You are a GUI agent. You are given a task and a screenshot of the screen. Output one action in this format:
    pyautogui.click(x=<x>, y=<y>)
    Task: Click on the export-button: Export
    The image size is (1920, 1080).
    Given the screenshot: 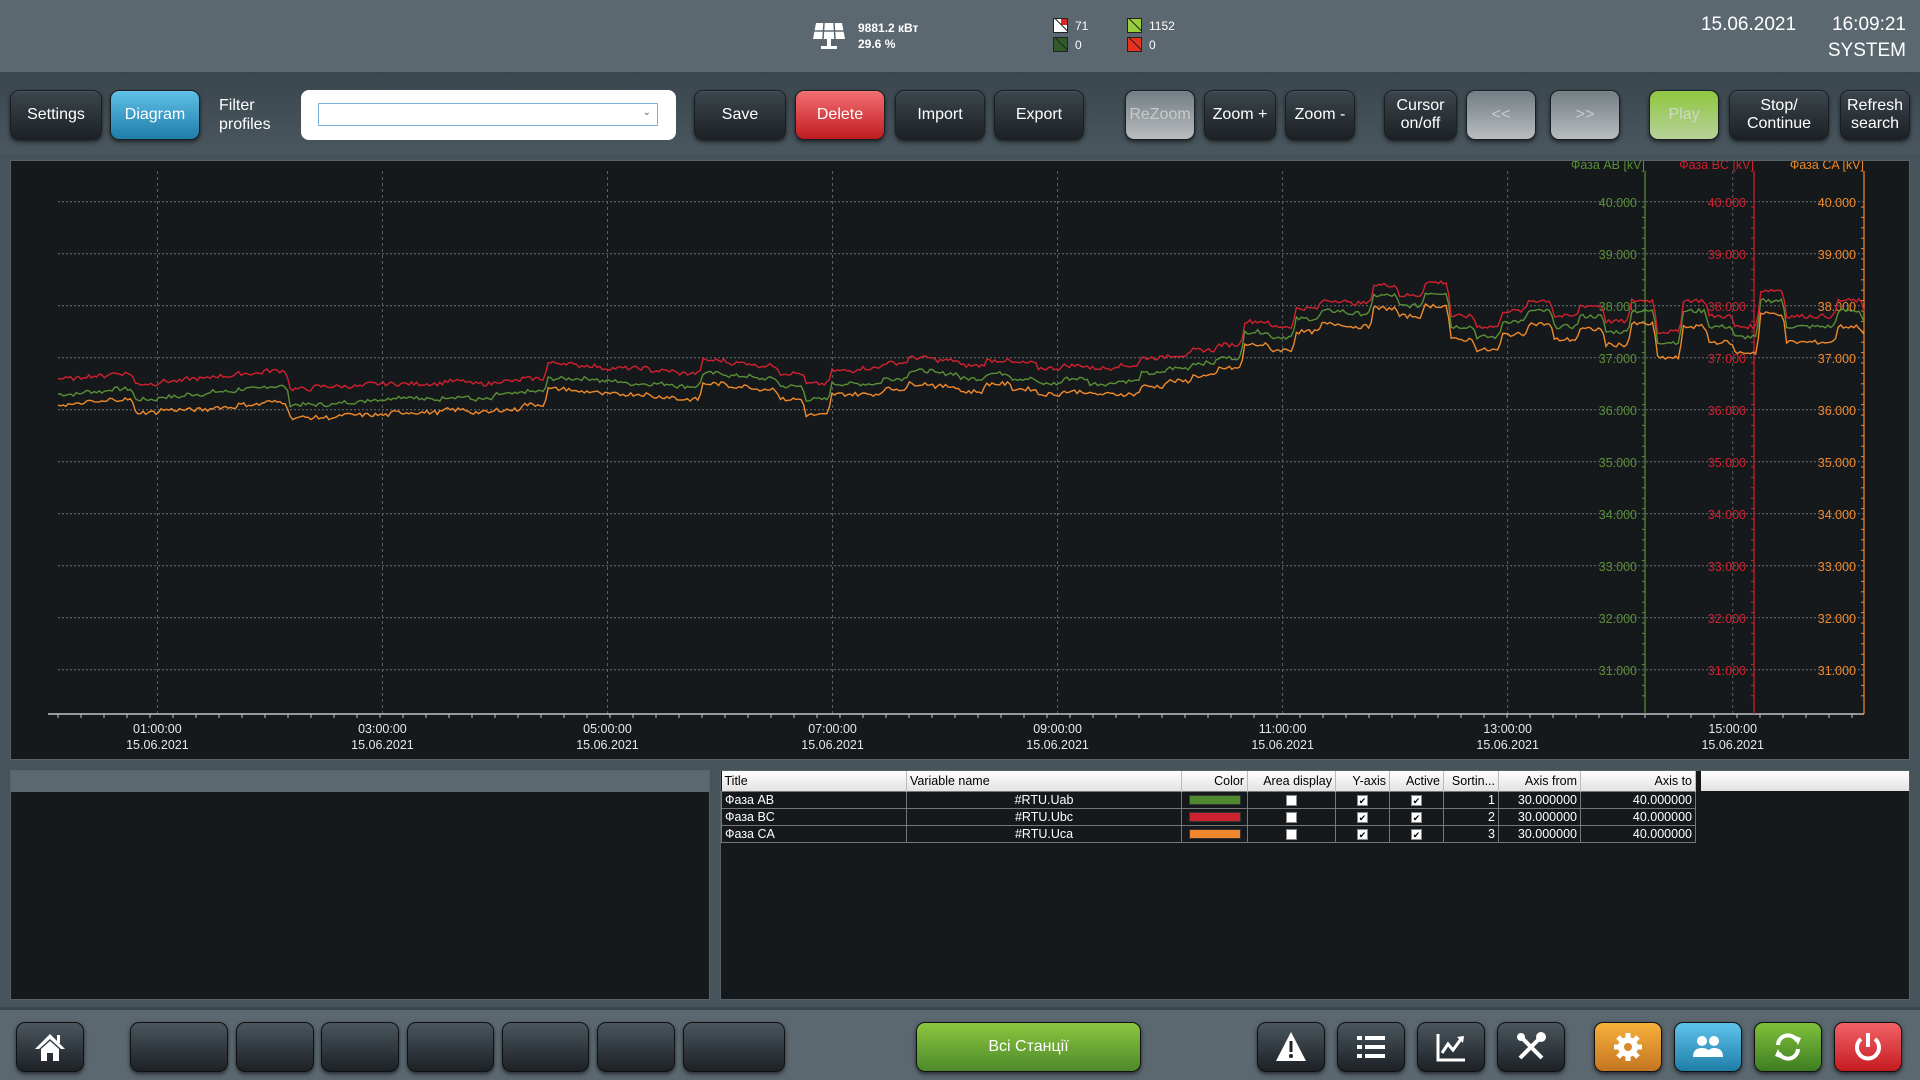 What is the action you would take?
    pyautogui.click(x=1039, y=115)
    